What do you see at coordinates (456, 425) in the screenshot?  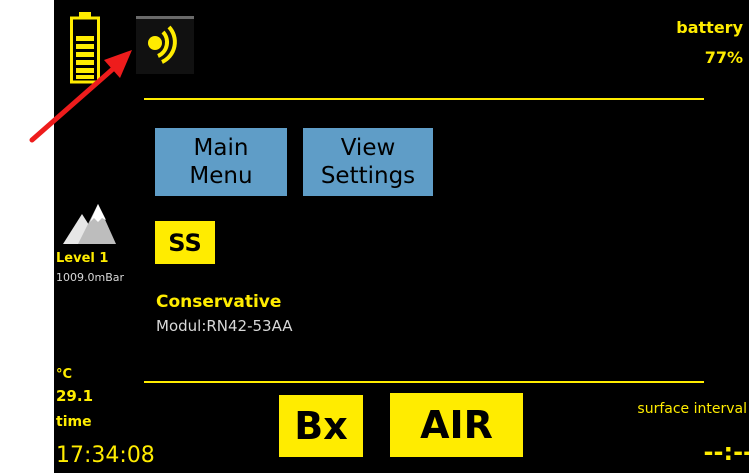 I see `gas-air-indicator: AIR` at bounding box center [456, 425].